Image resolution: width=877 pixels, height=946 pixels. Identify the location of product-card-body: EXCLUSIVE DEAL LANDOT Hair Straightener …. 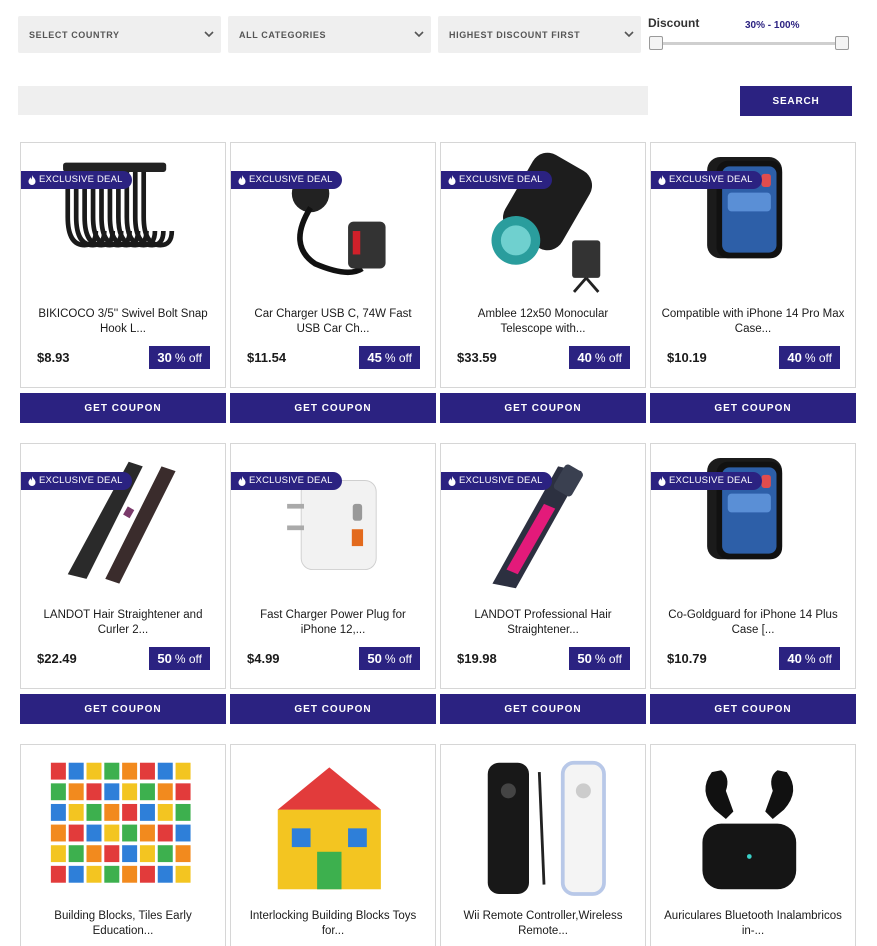
(123, 566).